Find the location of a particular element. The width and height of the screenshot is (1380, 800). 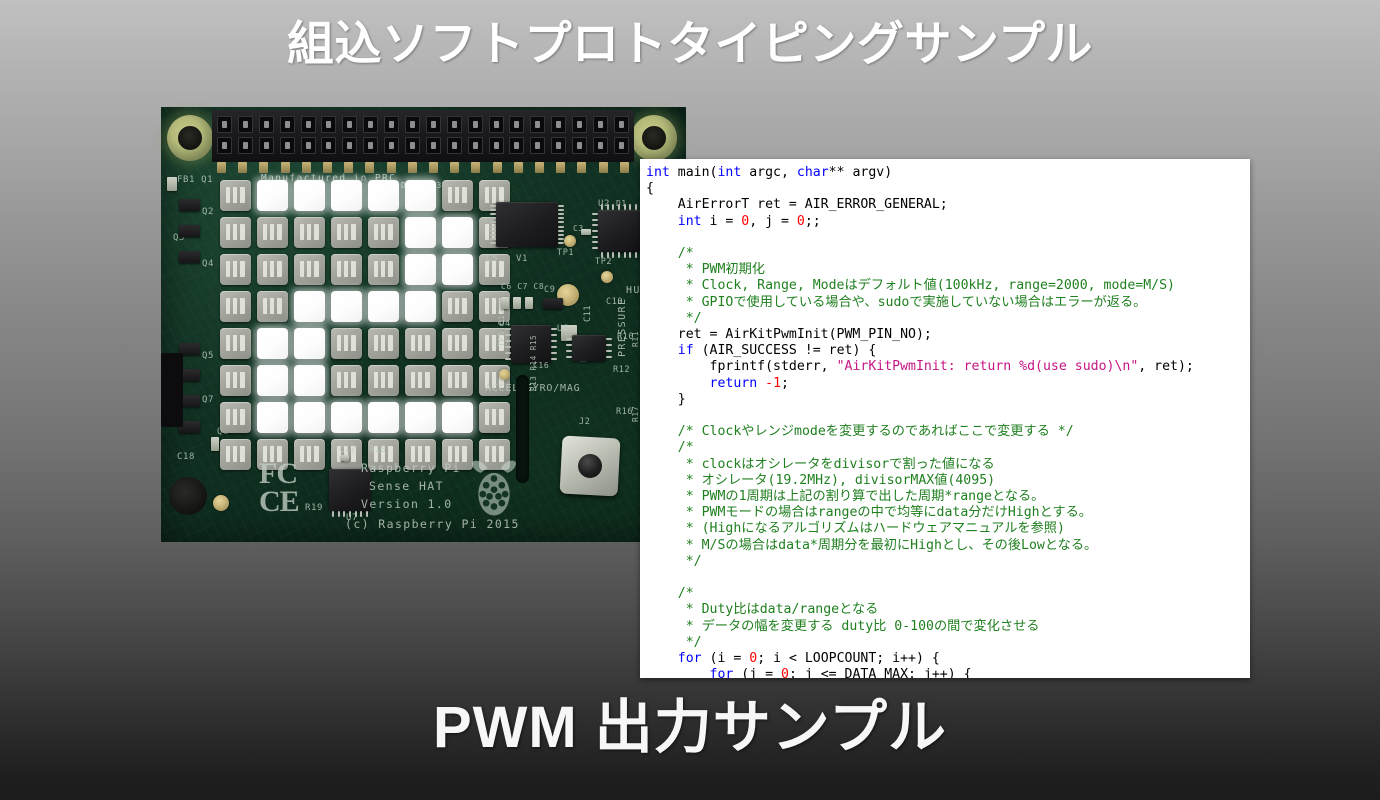

code-token: -1 is located at coordinates (773, 383).